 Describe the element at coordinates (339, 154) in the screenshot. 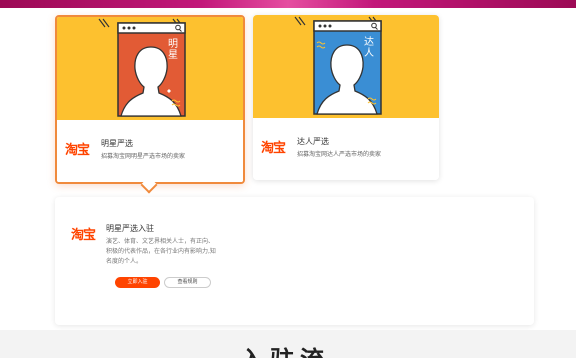

I see `card-description: 招募淘宝网达人严选市场的卖家` at that location.